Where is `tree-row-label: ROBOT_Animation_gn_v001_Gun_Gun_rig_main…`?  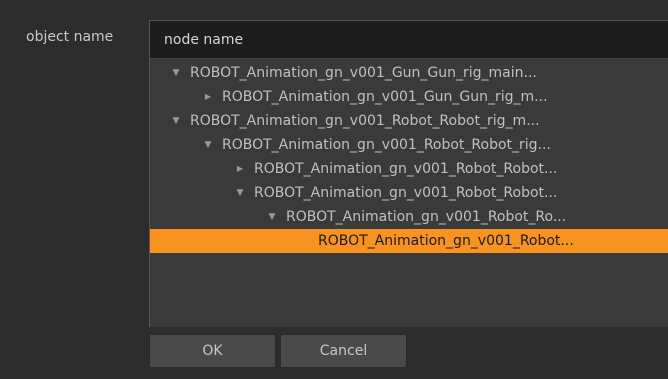 tree-row-label: ROBOT_Animation_gn_v001_Gun_Gun_rig_main… is located at coordinates (363, 73).